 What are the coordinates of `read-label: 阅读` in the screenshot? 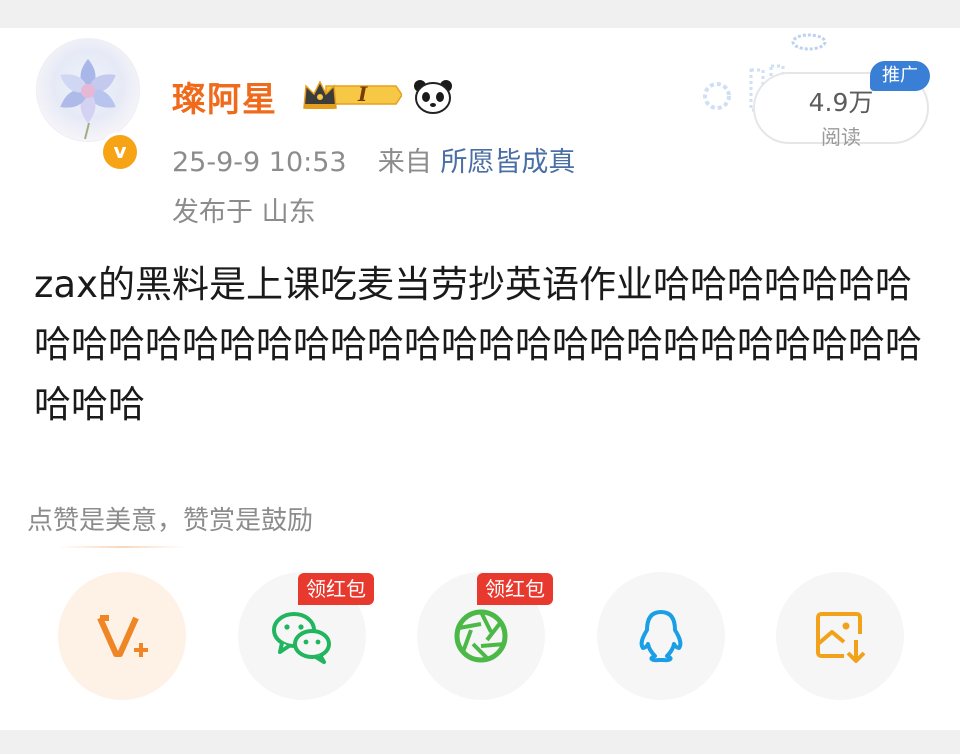 It's located at (841, 137).